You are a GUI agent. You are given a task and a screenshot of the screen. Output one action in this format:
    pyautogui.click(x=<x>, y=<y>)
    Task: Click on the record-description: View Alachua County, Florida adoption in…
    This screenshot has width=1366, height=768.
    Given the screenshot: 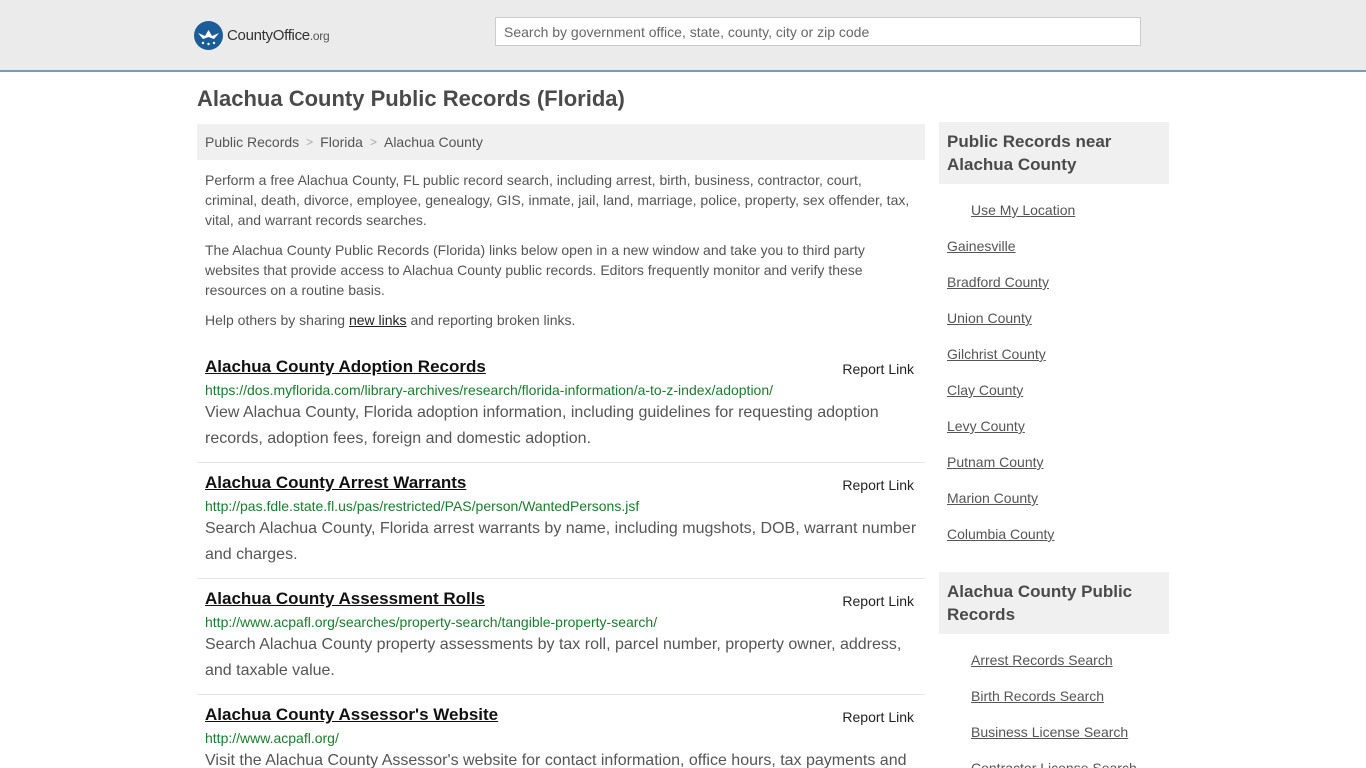 What is the action you would take?
    pyautogui.click(x=542, y=425)
    